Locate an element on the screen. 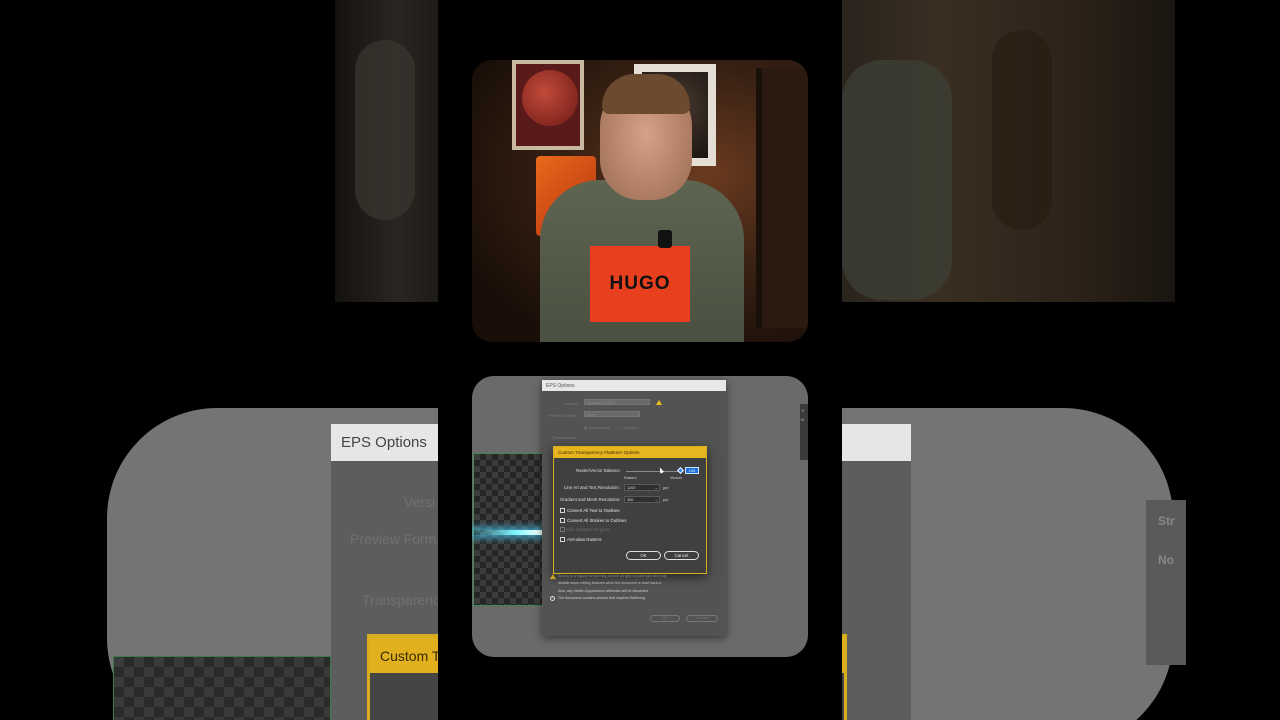  blurred-transparency-label: Transparenc is located at coordinates (401, 600).